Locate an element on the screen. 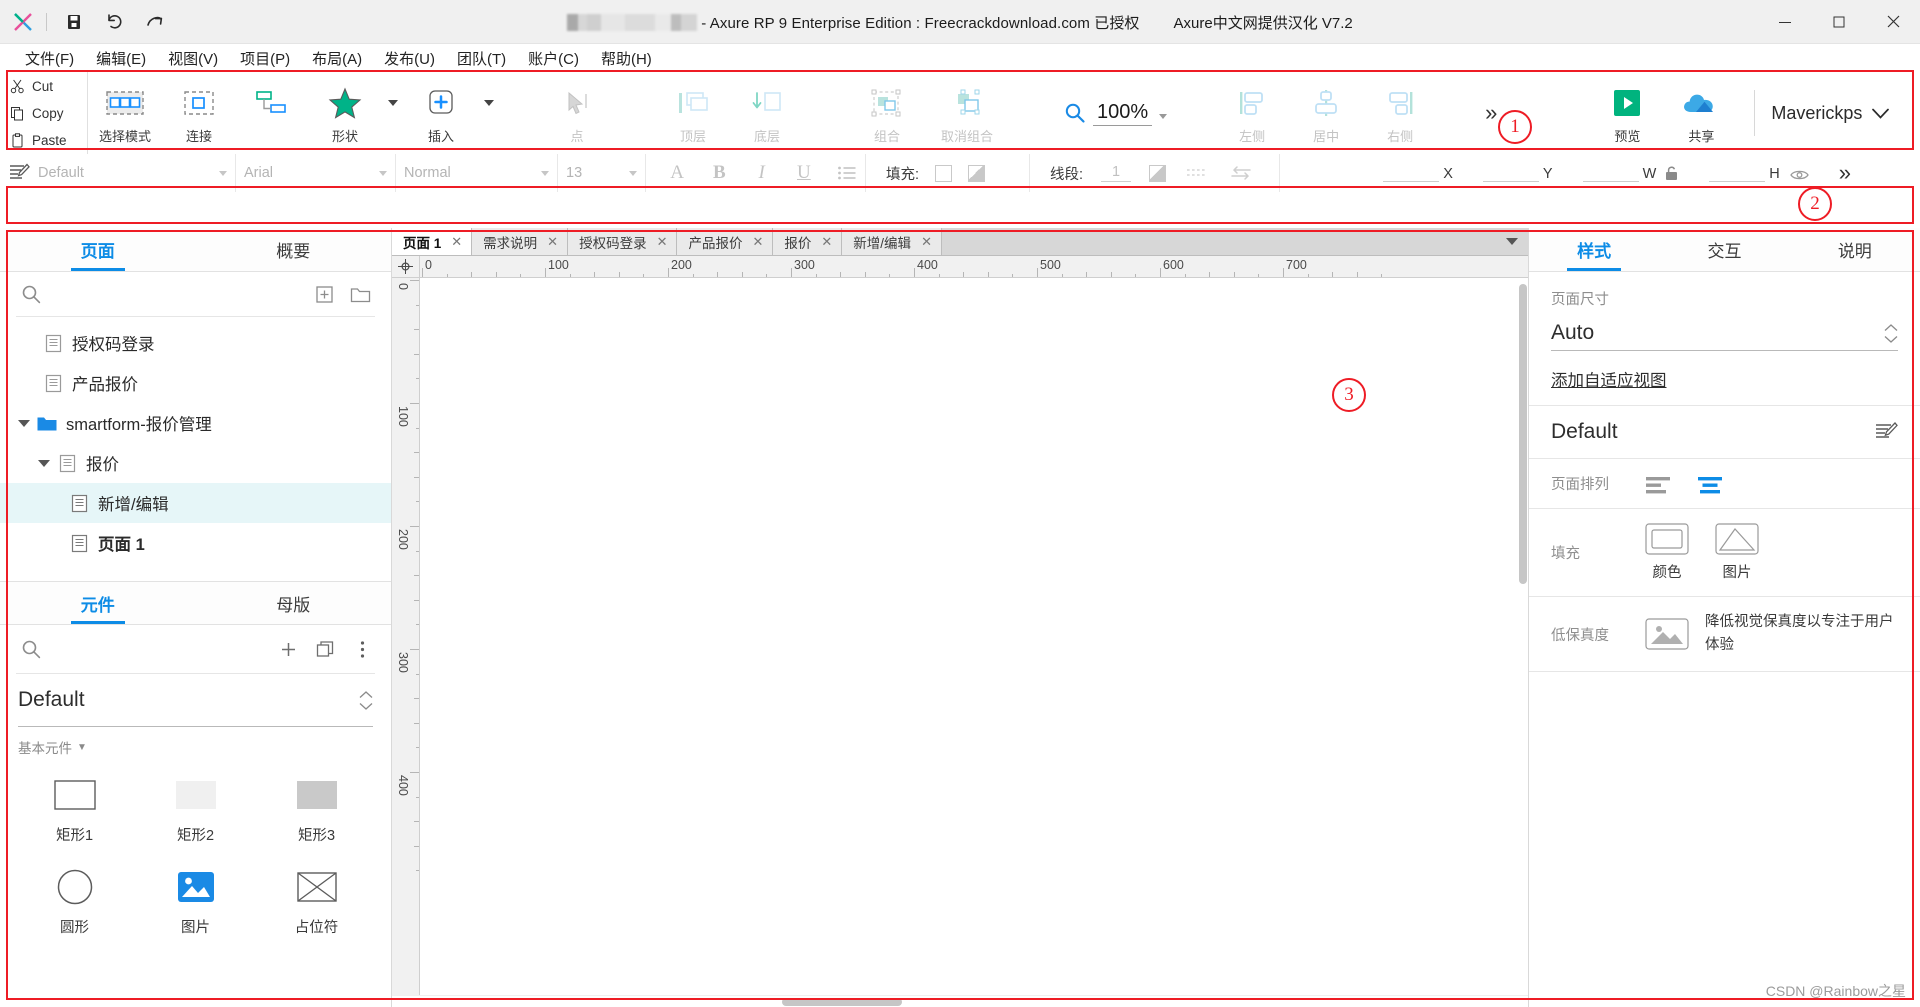 The image size is (1920, 1007). text-color-icon: A is located at coordinates (677, 173).